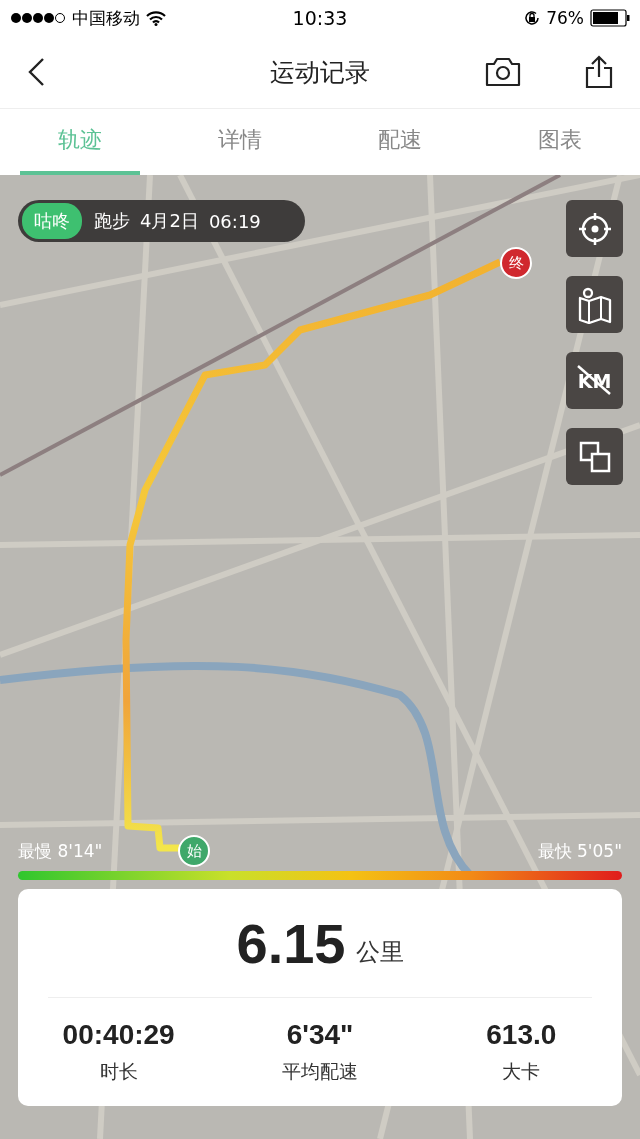  Describe the element at coordinates (521, 1035) in the screenshot. I see `stat-value: 613.0` at that location.